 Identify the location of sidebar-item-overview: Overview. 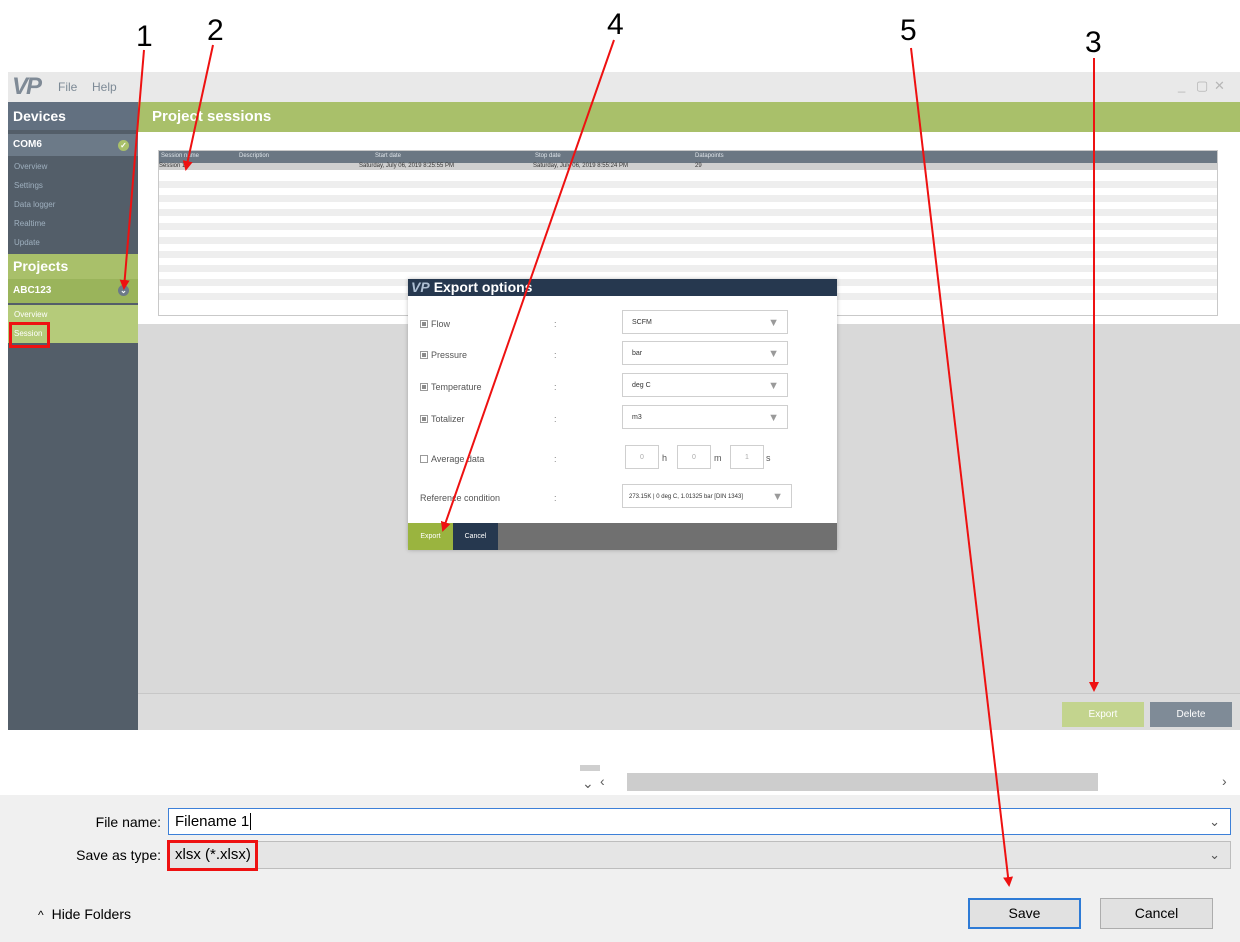
(73, 166).